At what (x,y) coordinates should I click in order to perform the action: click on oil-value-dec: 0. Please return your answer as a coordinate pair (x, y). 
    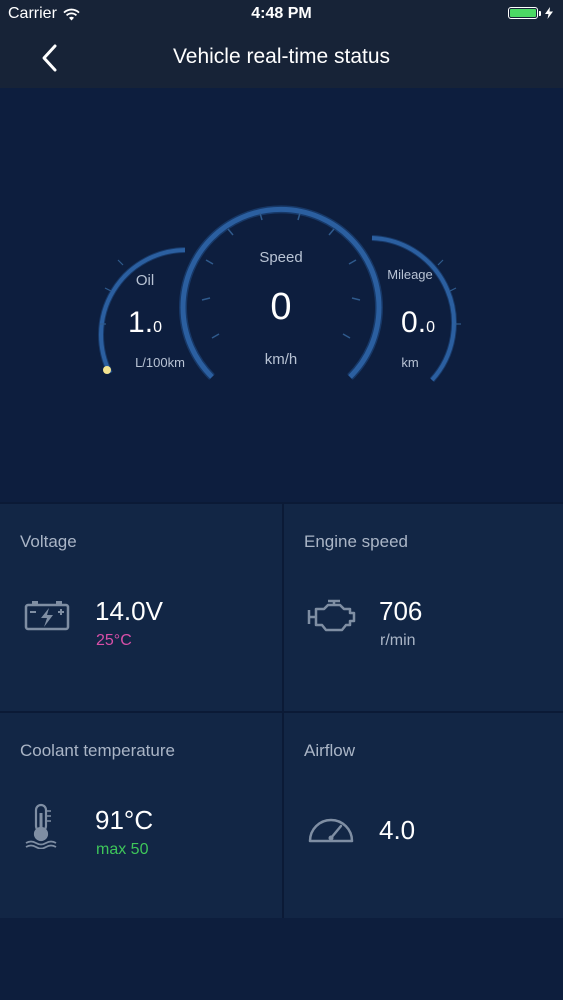
    Looking at the image, I should click on (157, 327).